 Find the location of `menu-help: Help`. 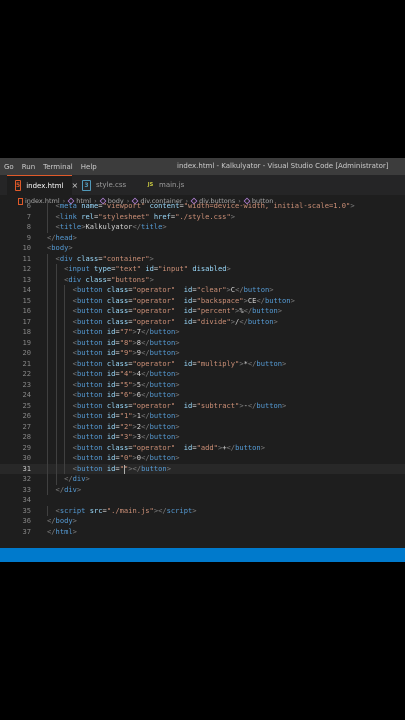

menu-help: Help is located at coordinates (89, 167).